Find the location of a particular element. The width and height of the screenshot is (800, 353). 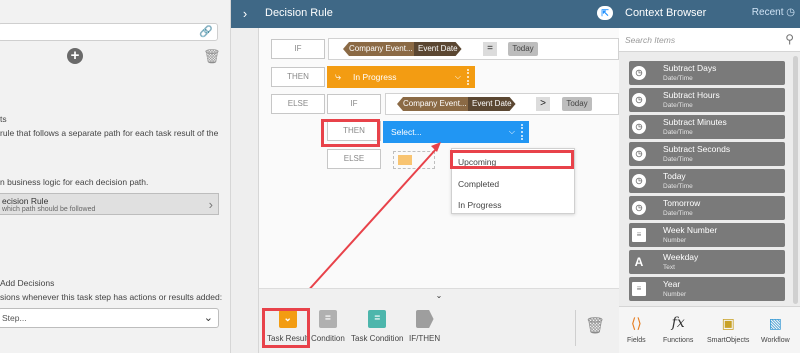

context-browser-header: Context Browser Recent ◷ is located at coordinates (709, 14).